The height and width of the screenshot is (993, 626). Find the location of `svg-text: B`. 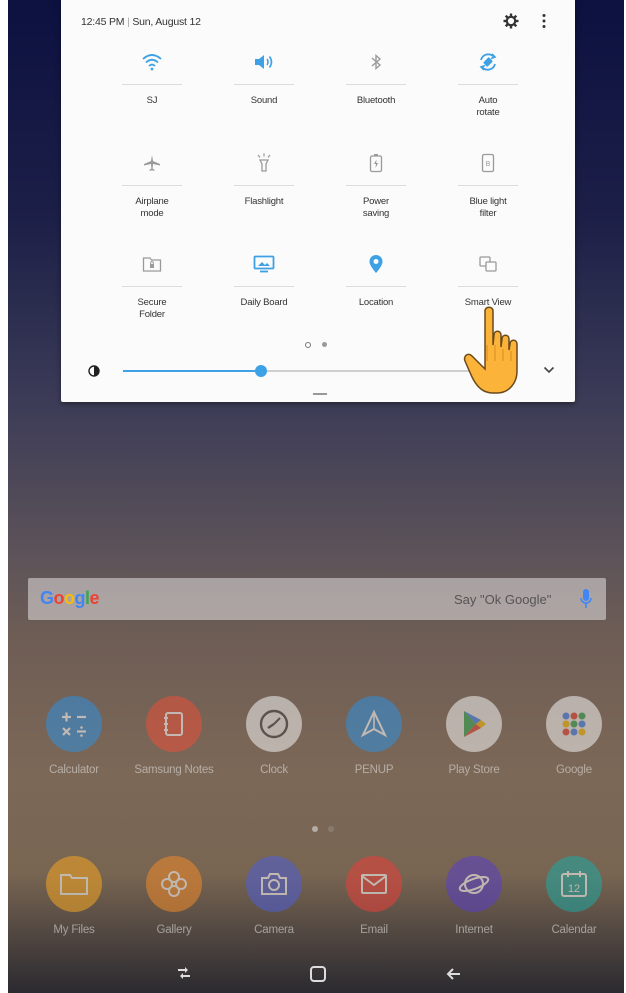

svg-text: B is located at coordinates (488, 164).